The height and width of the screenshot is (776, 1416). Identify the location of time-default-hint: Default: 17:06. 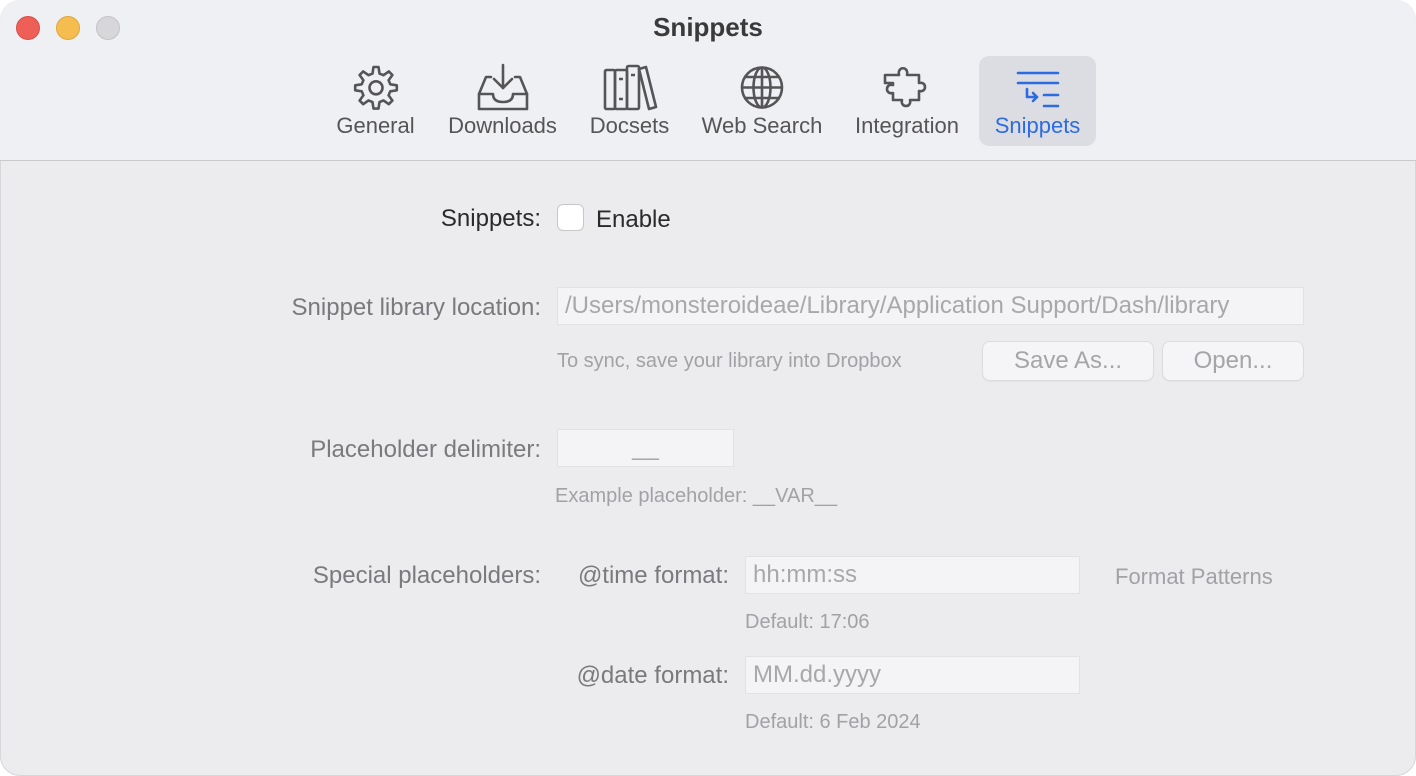
(807, 622).